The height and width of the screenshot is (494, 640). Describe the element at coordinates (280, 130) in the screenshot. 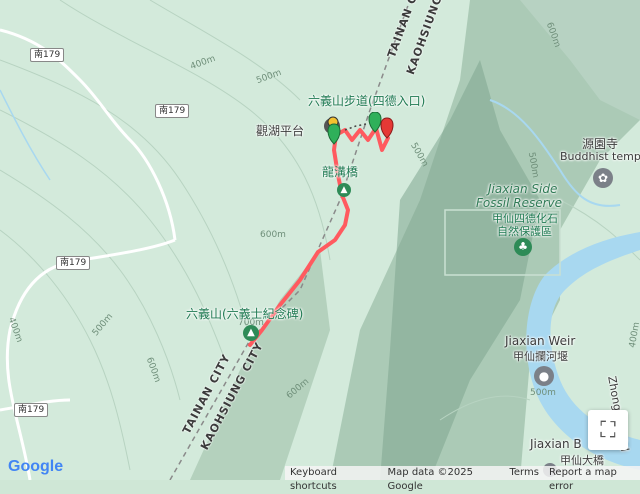

I see `viewpoint-label: 觀湖平台` at that location.